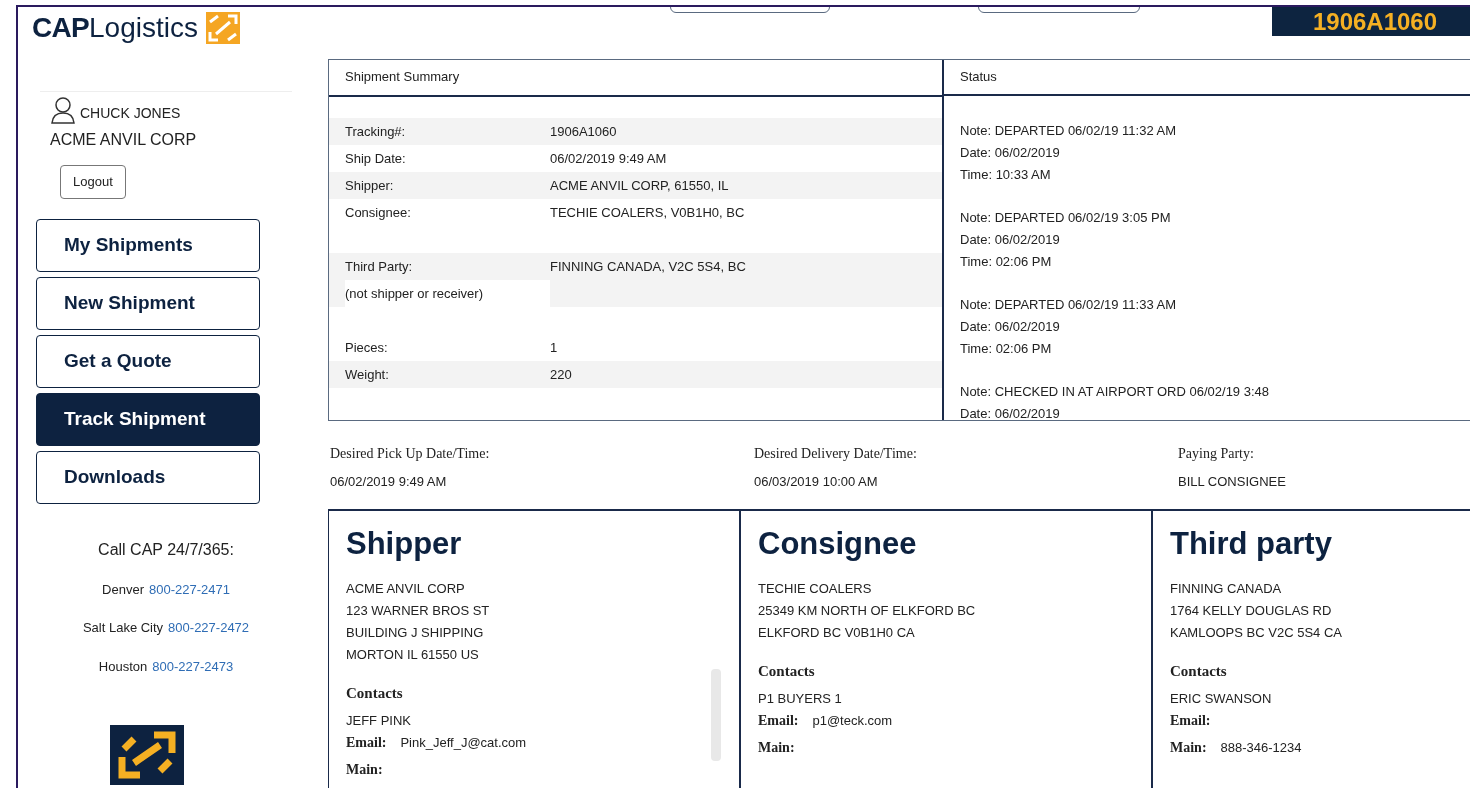 This screenshot has width=1470, height=788. What do you see at coordinates (838, 544) in the screenshot?
I see `section-heading: Consignee` at bounding box center [838, 544].